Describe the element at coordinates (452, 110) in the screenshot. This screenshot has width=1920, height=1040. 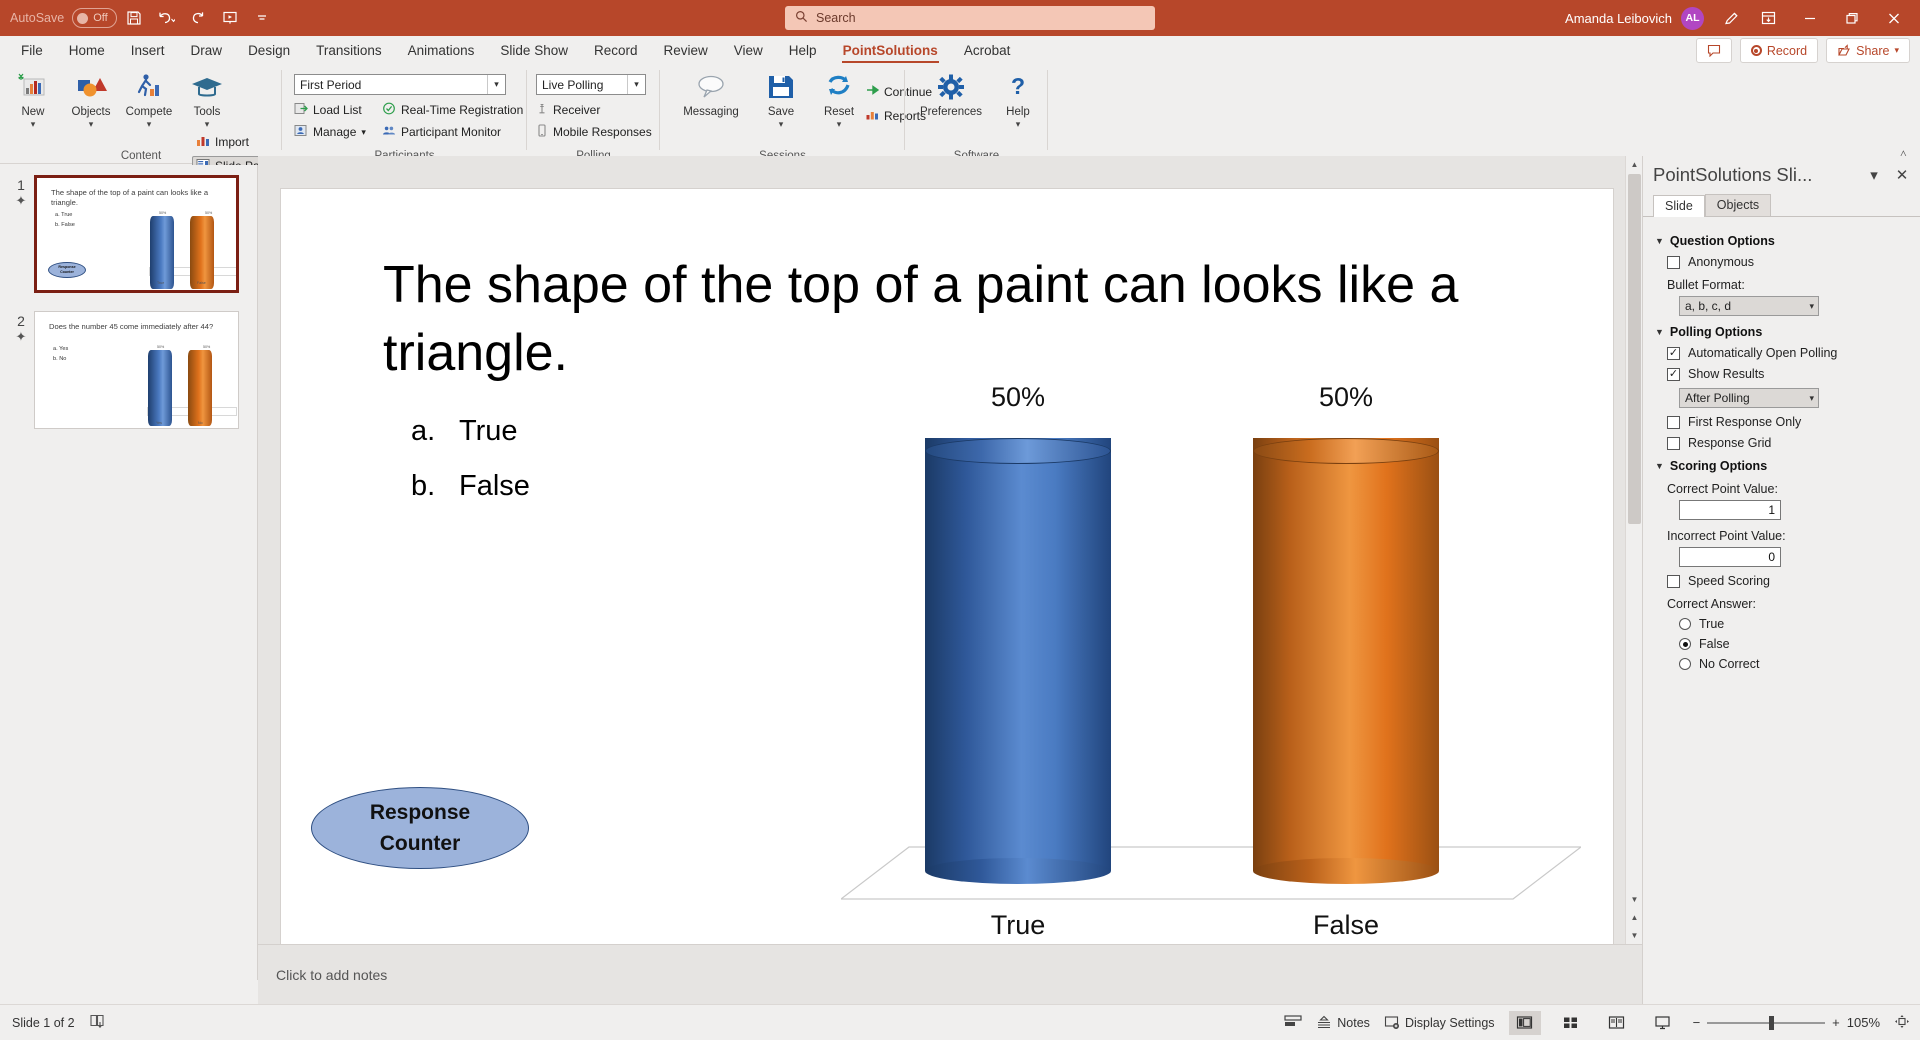
I see `realtime-registration-button: Real-Time Registration` at that location.